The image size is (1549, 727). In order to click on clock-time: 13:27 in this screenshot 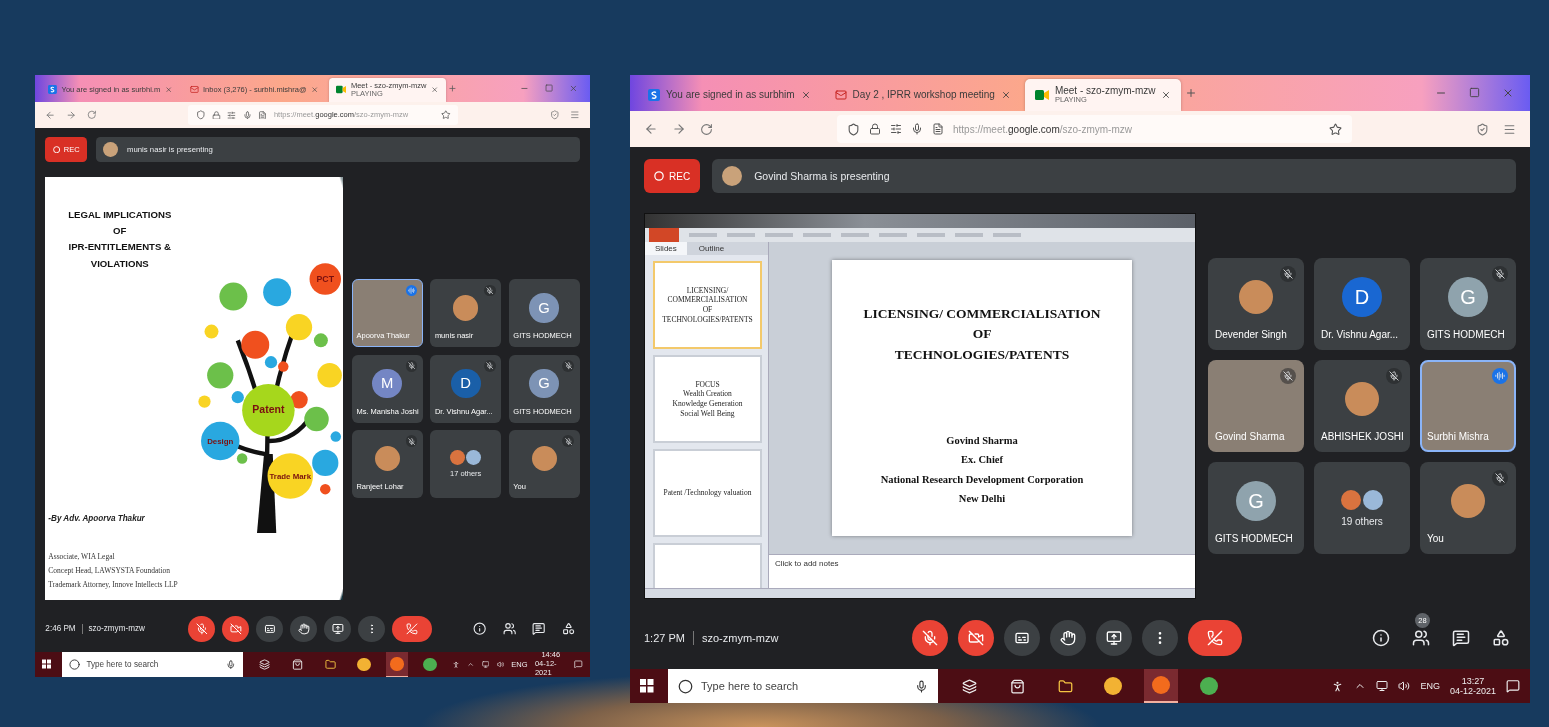, I will do `click(1473, 680)`.